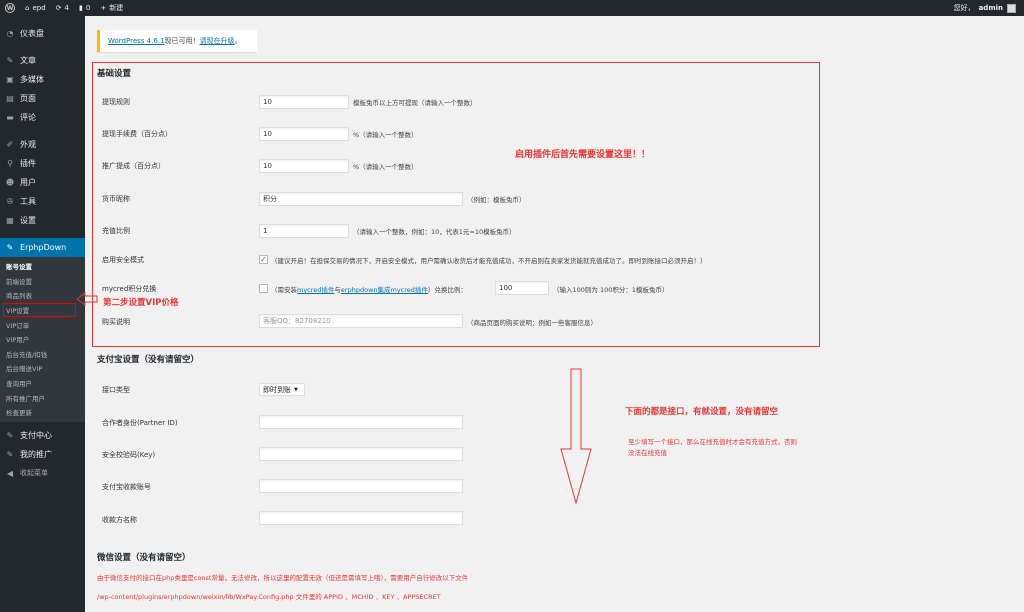 The height and width of the screenshot is (612, 1024). I want to click on mycred-ratio-desc: （输入100则为 100积分：1模板兔币）, so click(611, 290).